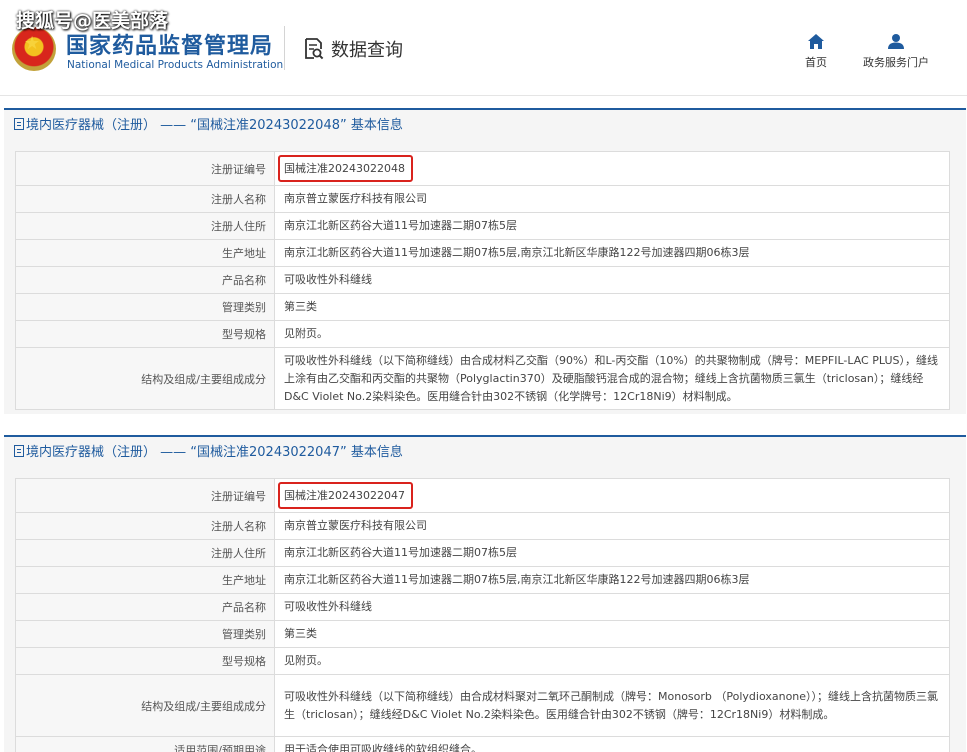 The height and width of the screenshot is (752, 967). I want to click on data-query-heading: 数据查询, so click(353, 49).